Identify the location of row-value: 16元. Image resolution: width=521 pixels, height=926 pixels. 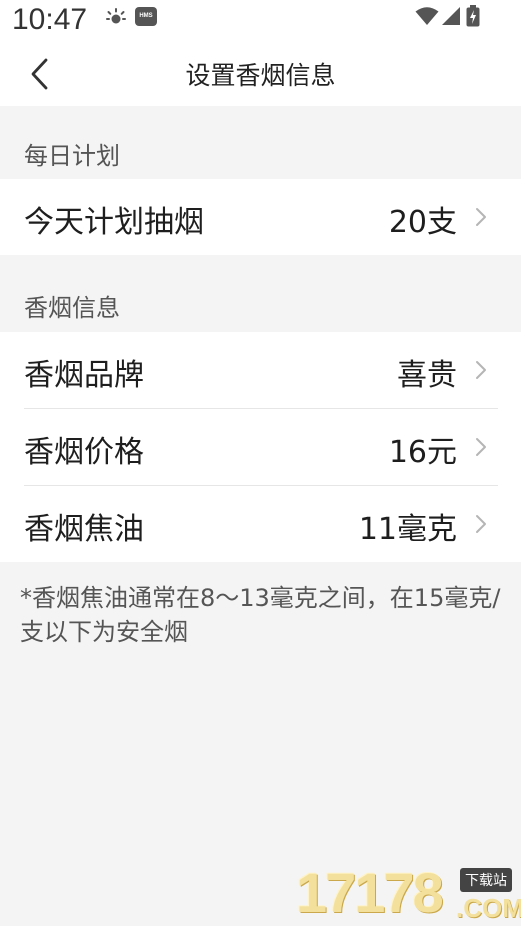
(422, 452).